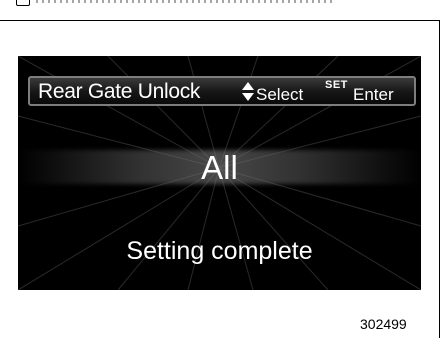 The image size is (440, 338). Describe the element at coordinates (23, 3) in the screenshot. I see `cropped-box-icon` at that location.